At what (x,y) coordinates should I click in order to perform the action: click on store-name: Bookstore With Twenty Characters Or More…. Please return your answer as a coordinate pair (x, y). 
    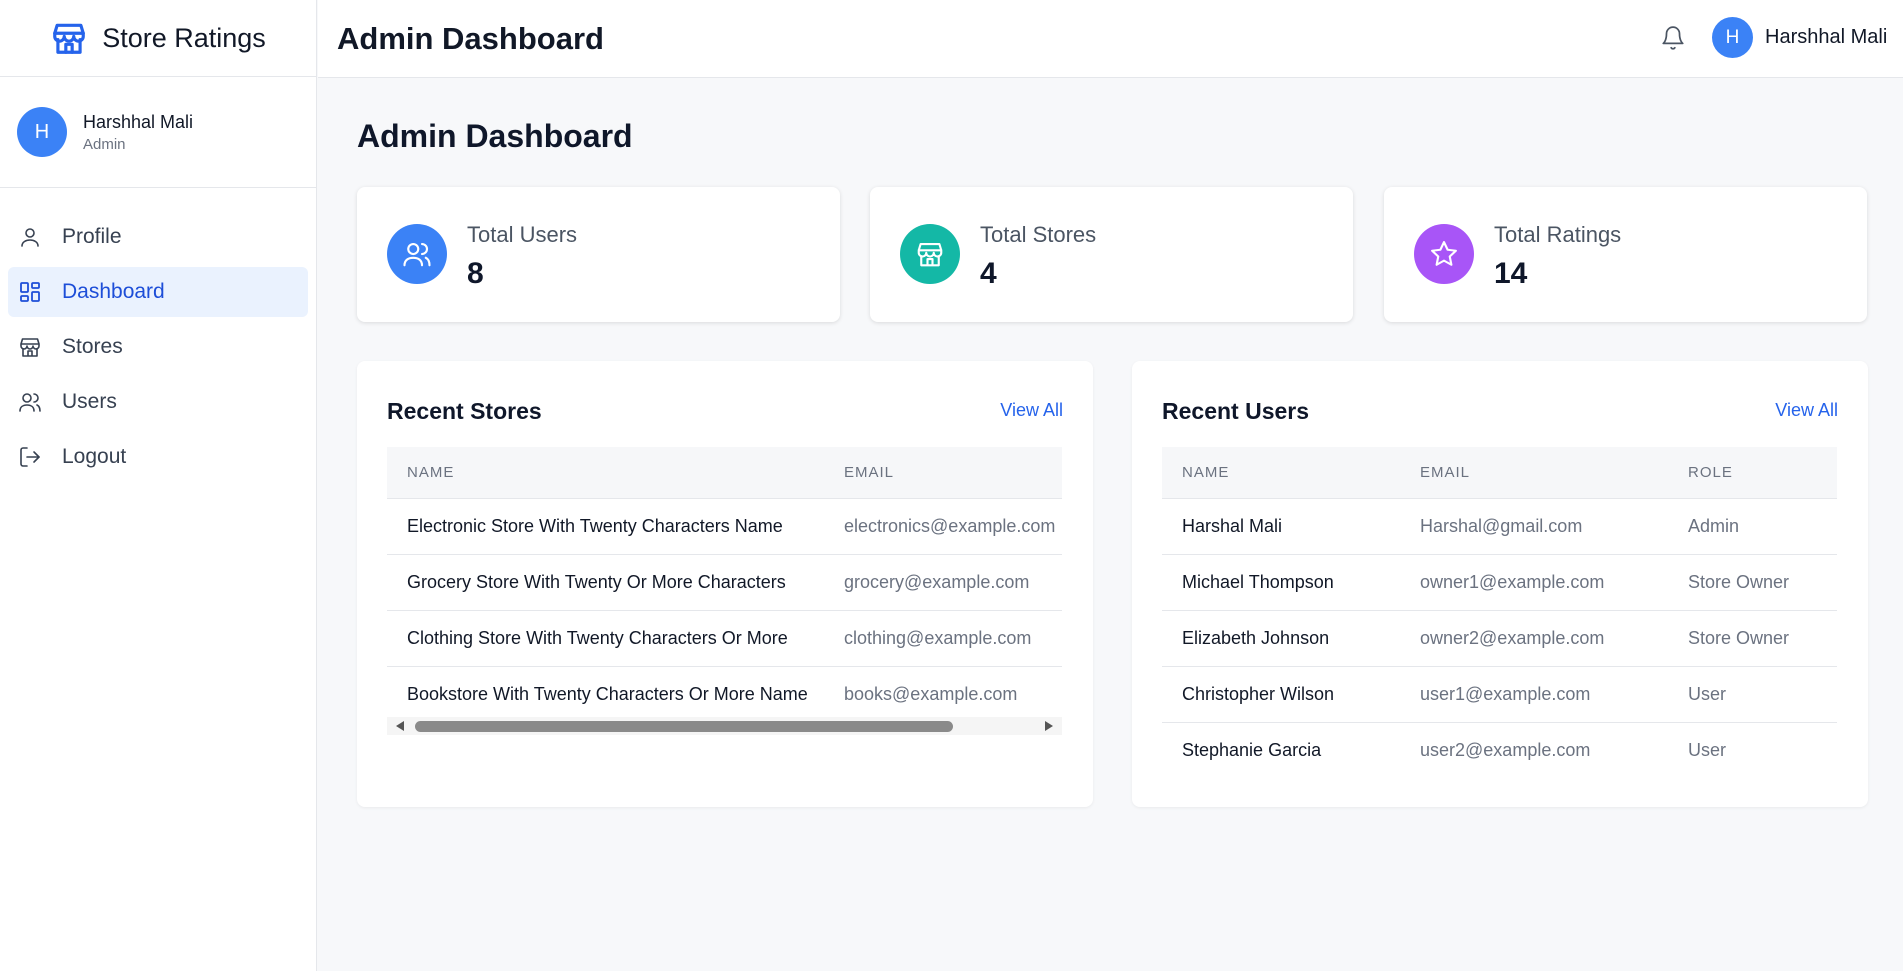
    Looking at the image, I should click on (605, 693).